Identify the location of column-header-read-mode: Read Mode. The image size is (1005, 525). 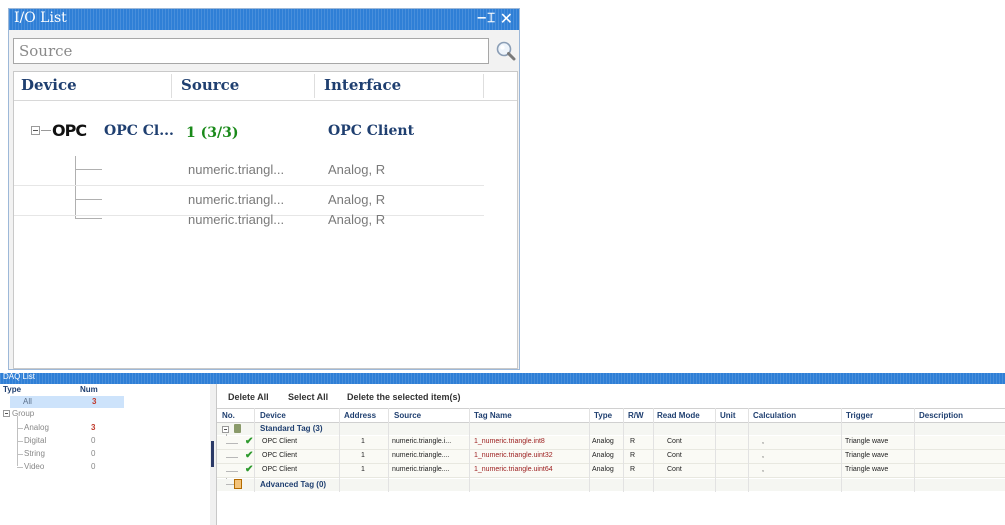
(678, 415).